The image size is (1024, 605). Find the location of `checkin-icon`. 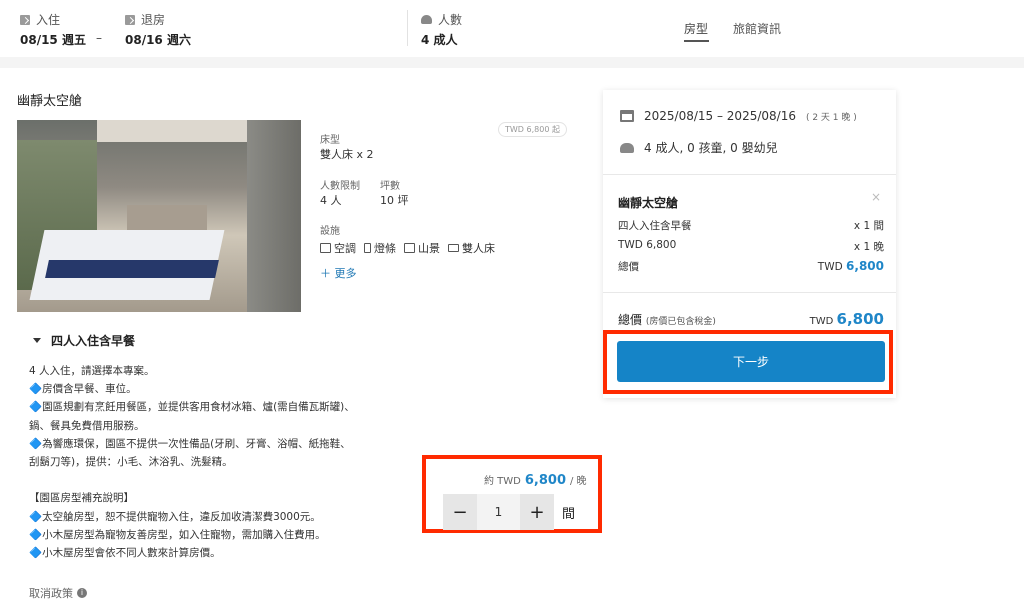

checkin-icon is located at coordinates (25, 19).